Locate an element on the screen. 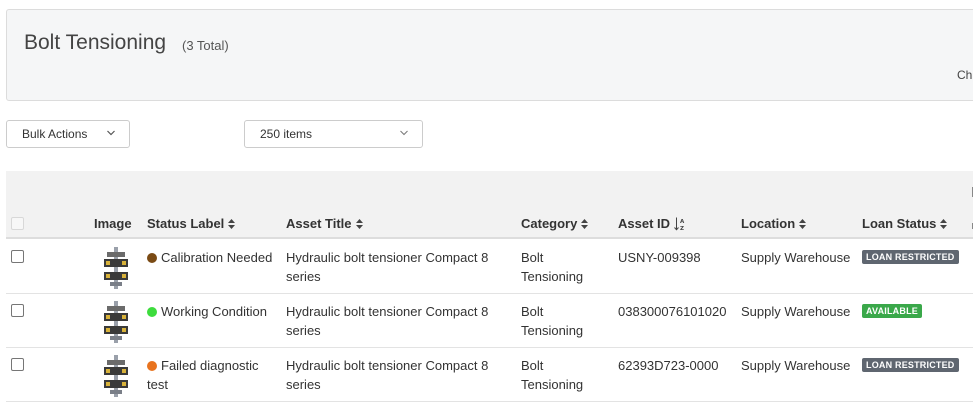  column-image: Image is located at coordinates (113, 223).